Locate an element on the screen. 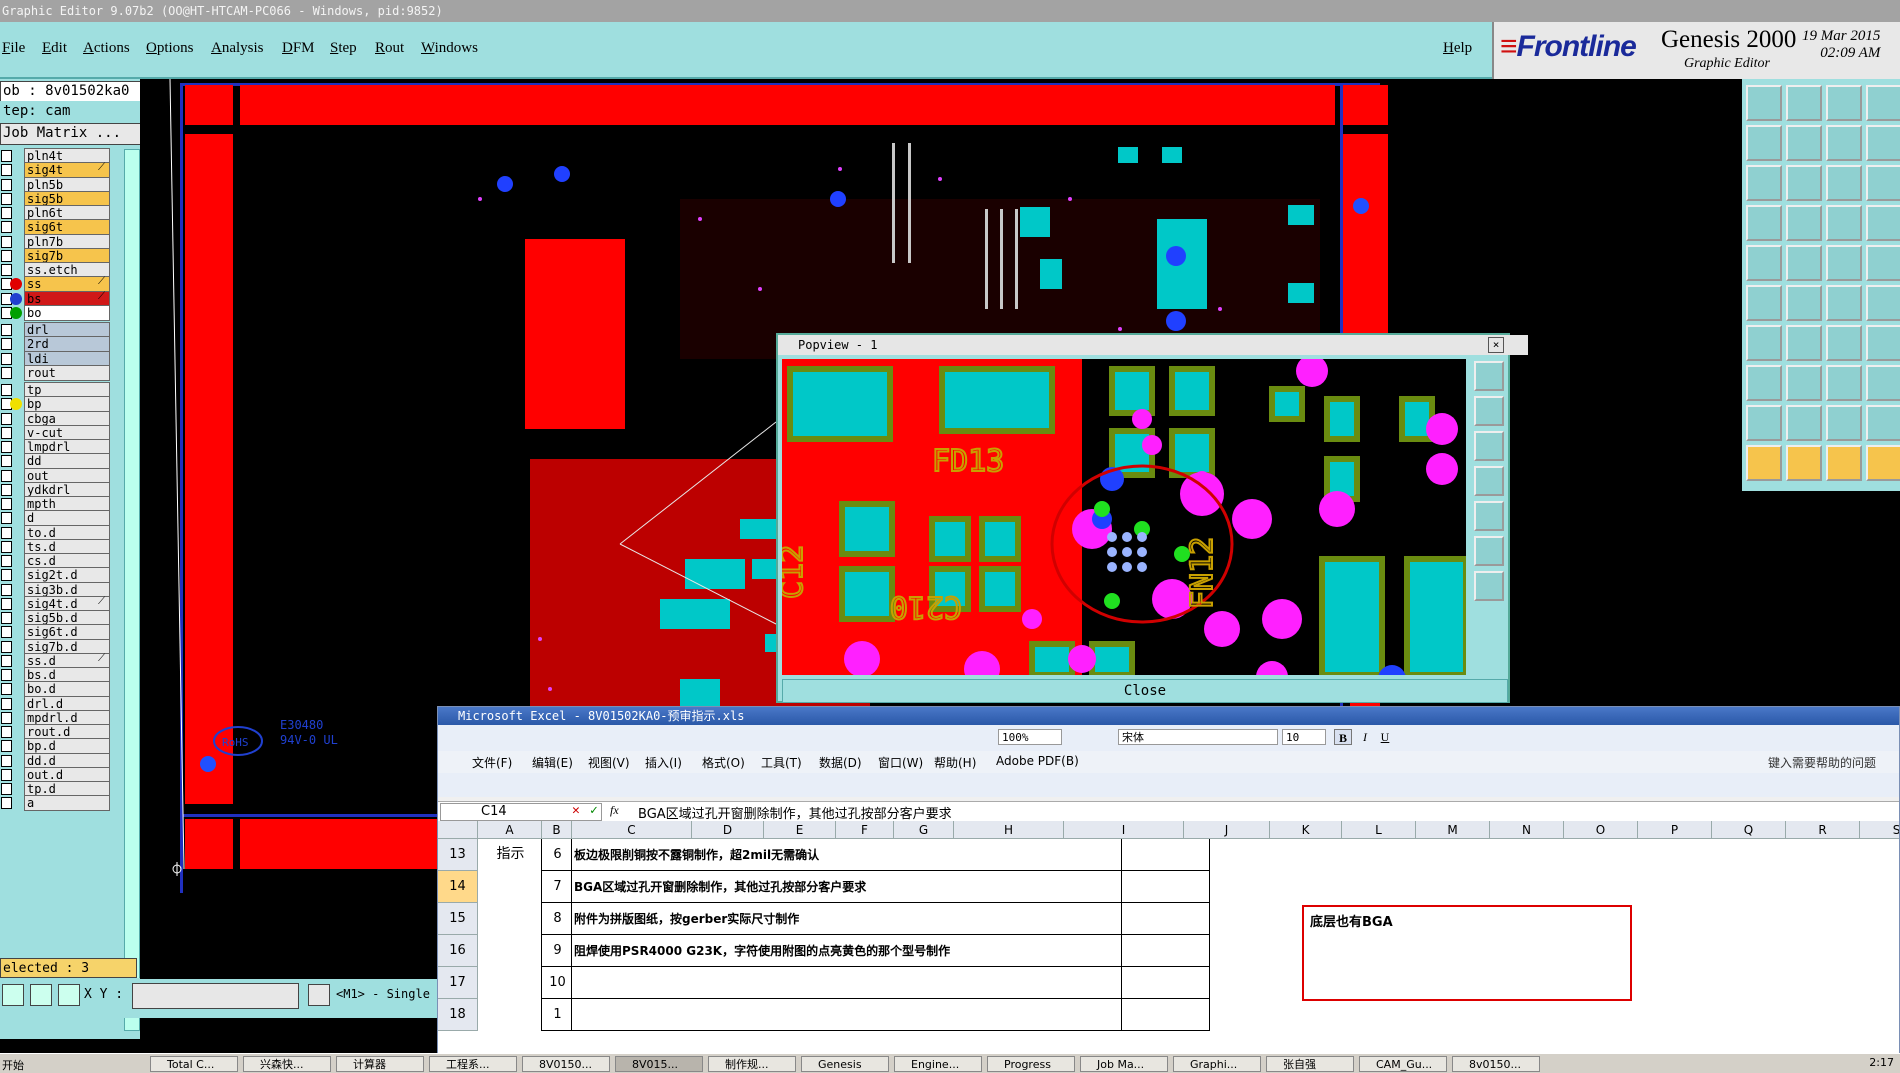  taskbar-item: Genesis is located at coordinates (845, 1064).